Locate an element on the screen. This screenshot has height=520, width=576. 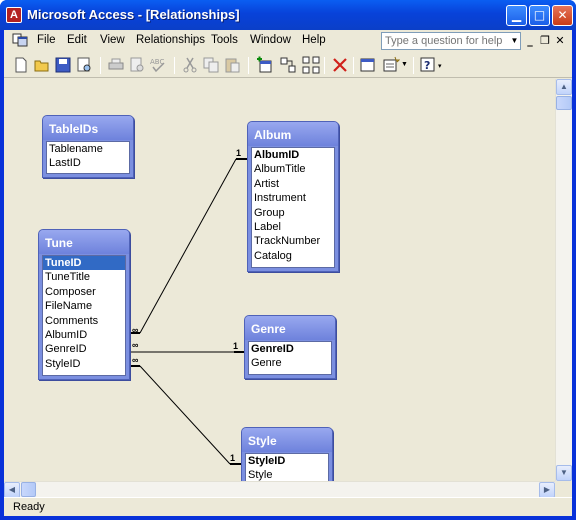
table-title: Style is located at coordinates (287, 440).